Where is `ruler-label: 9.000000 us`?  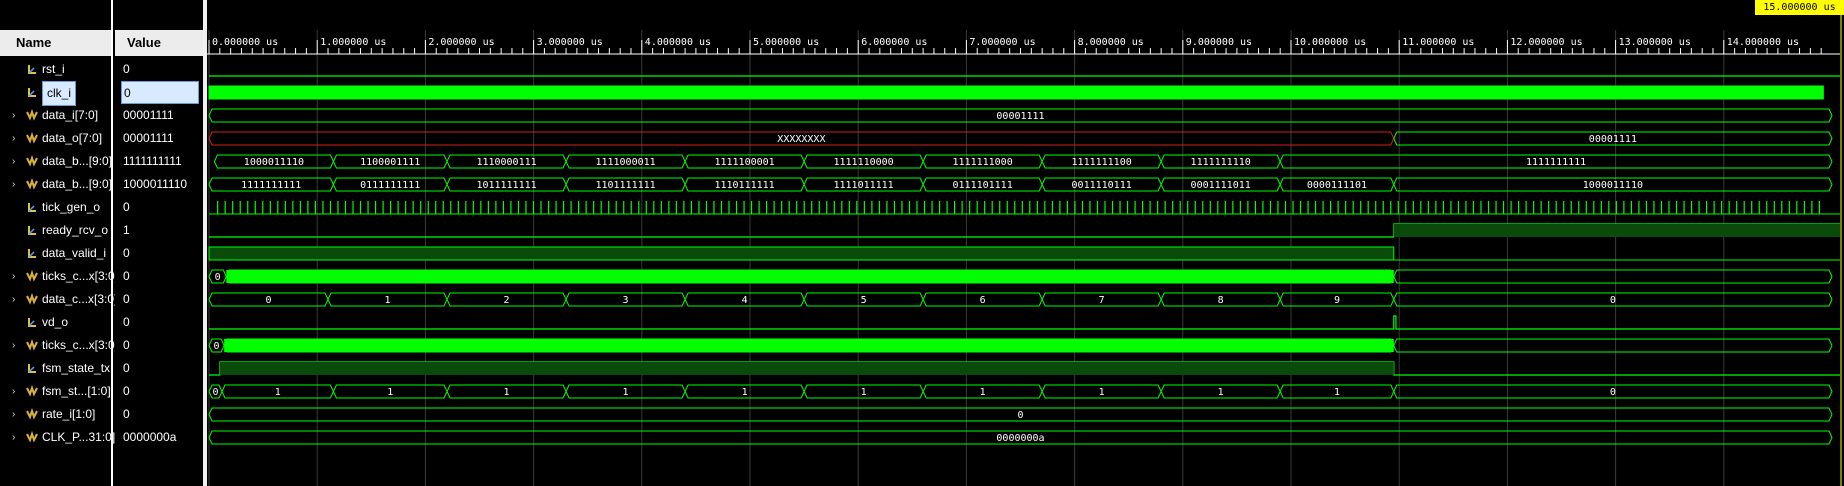 ruler-label: 9.000000 us is located at coordinates (1219, 42).